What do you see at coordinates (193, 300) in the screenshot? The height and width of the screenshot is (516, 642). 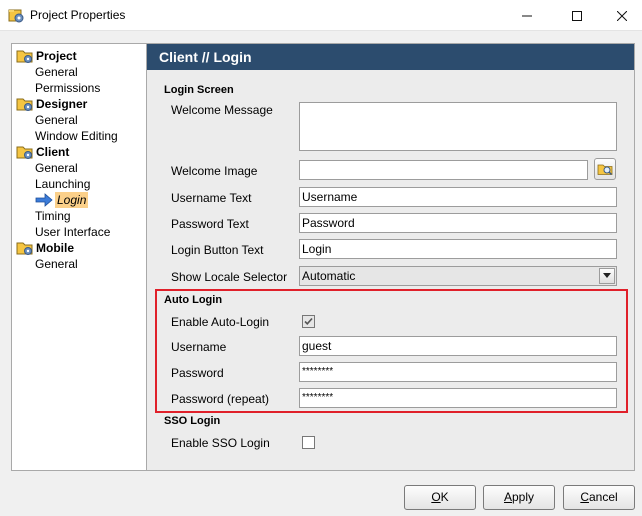 I see `section-auto-login: Auto Login` at bounding box center [193, 300].